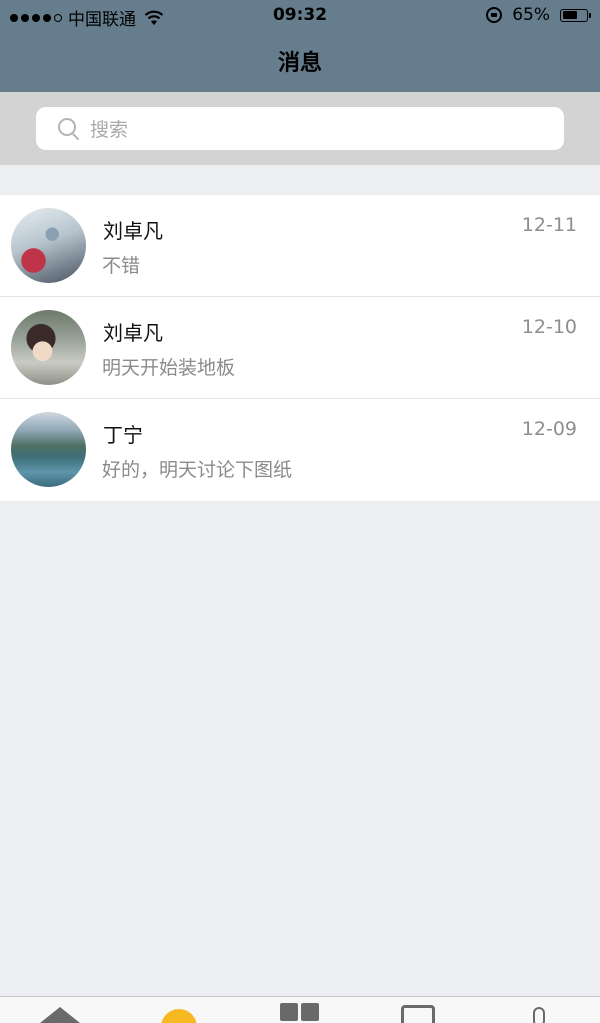 The height and width of the screenshot is (1023, 600). I want to click on message-preview: 明天开始装地板, so click(169, 368).